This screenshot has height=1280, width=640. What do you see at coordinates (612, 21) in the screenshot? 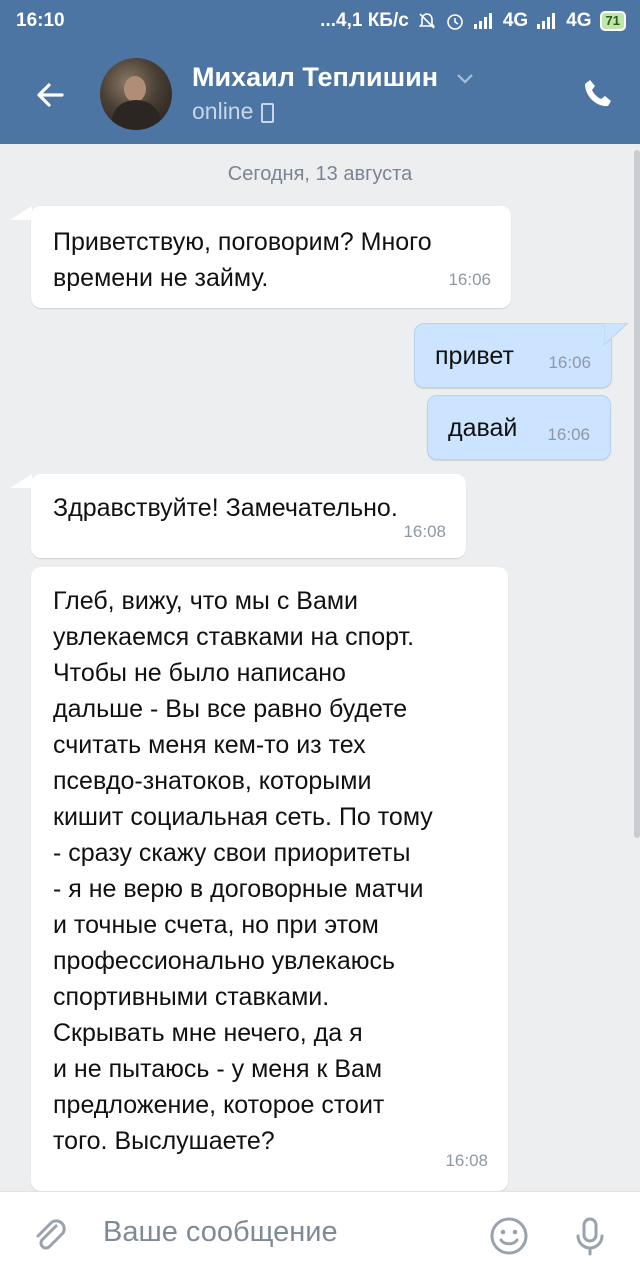
I see `battery-icon: 71` at bounding box center [612, 21].